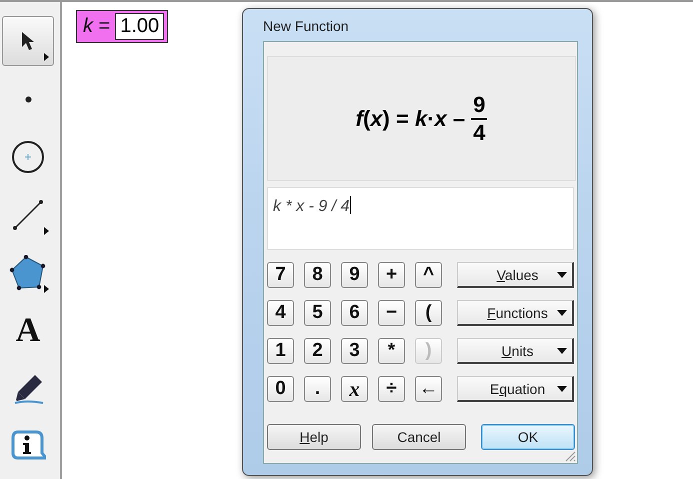 This screenshot has height=479, width=693. What do you see at coordinates (391, 275) in the screenshot?
I see `keypad-key: +` at bounding box center [391, 275].